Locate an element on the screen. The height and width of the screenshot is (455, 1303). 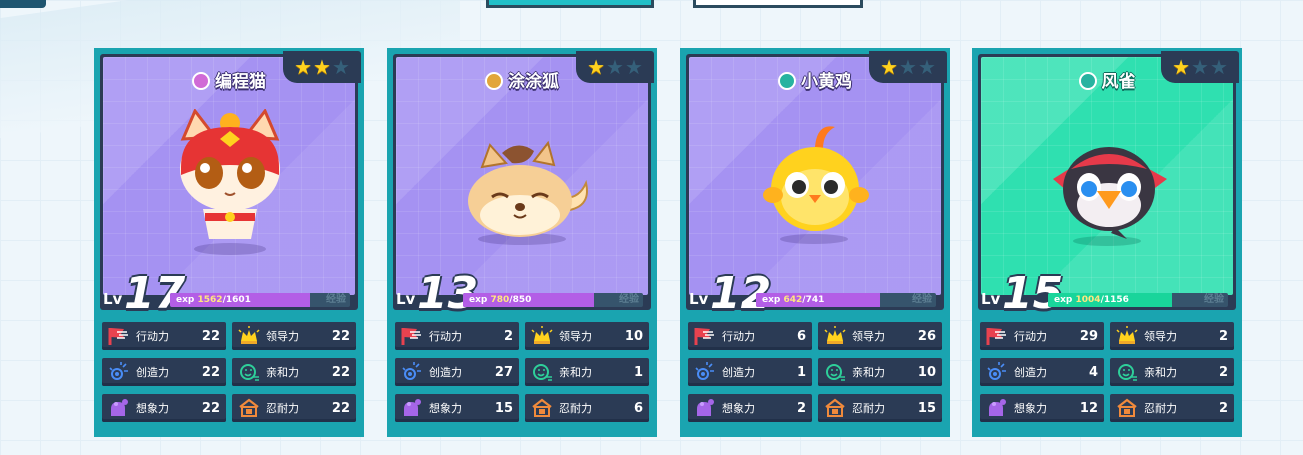
element-type-icon is located at coordinates (787, 81).